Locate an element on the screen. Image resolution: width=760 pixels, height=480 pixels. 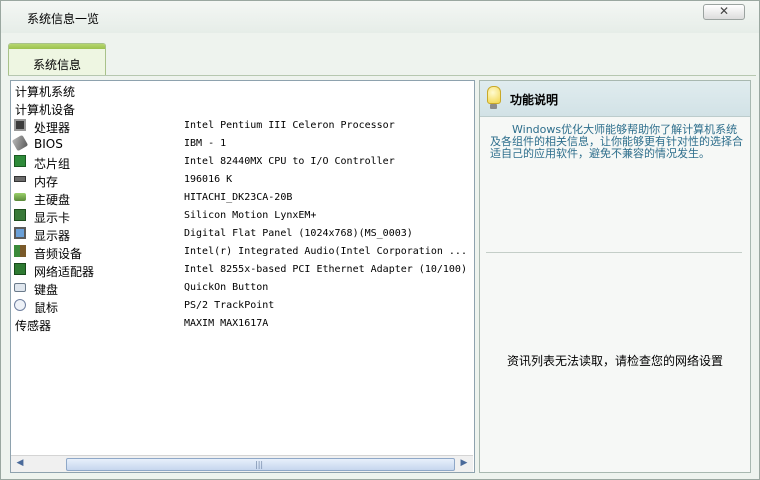
item-value: 196016 K is located at coordinates (208, 179).